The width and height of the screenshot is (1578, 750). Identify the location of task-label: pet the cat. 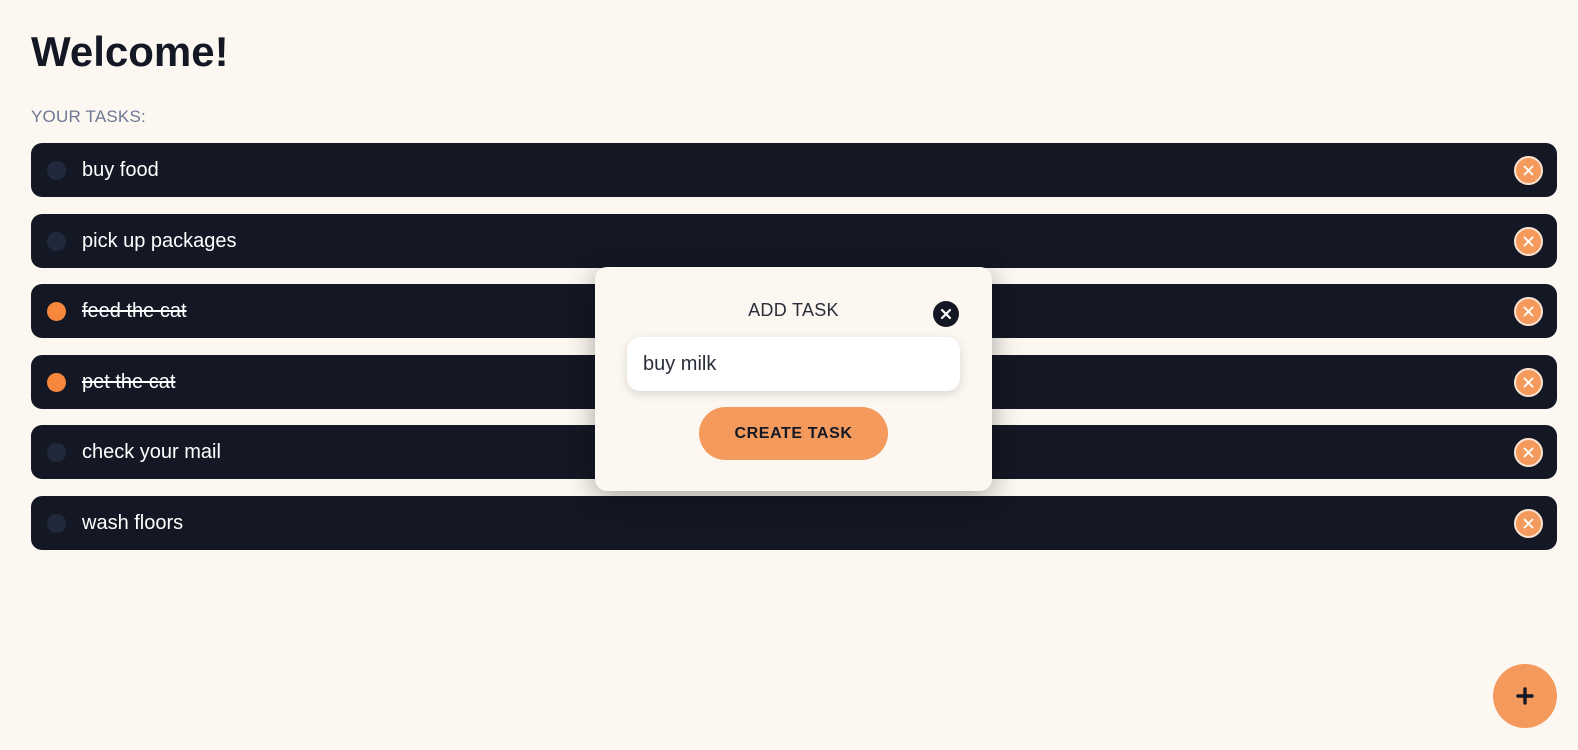
(129, 381).